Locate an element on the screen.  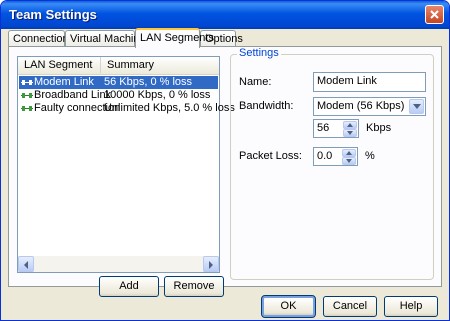
bandwidth-down-button is located at coordinates (350, 133).